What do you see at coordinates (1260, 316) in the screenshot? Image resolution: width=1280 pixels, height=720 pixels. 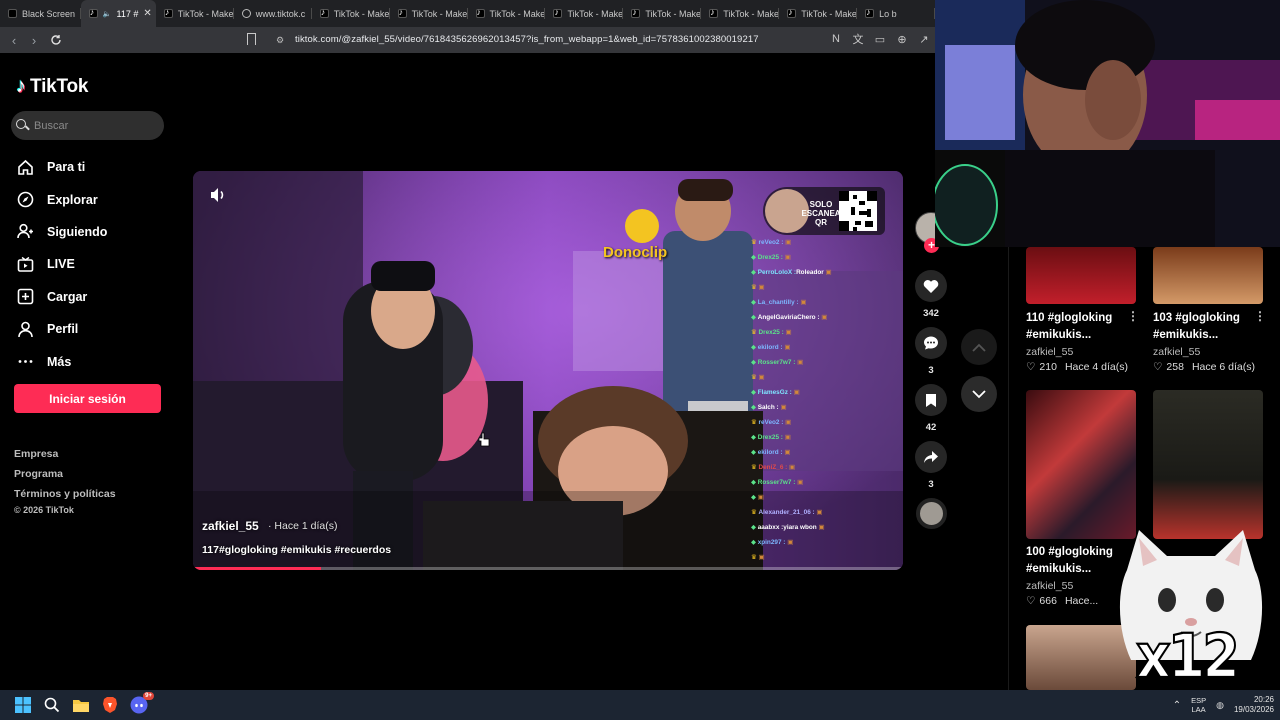 I see `more-options-icon-2: ⋮` at bounding box center [1260, 316].